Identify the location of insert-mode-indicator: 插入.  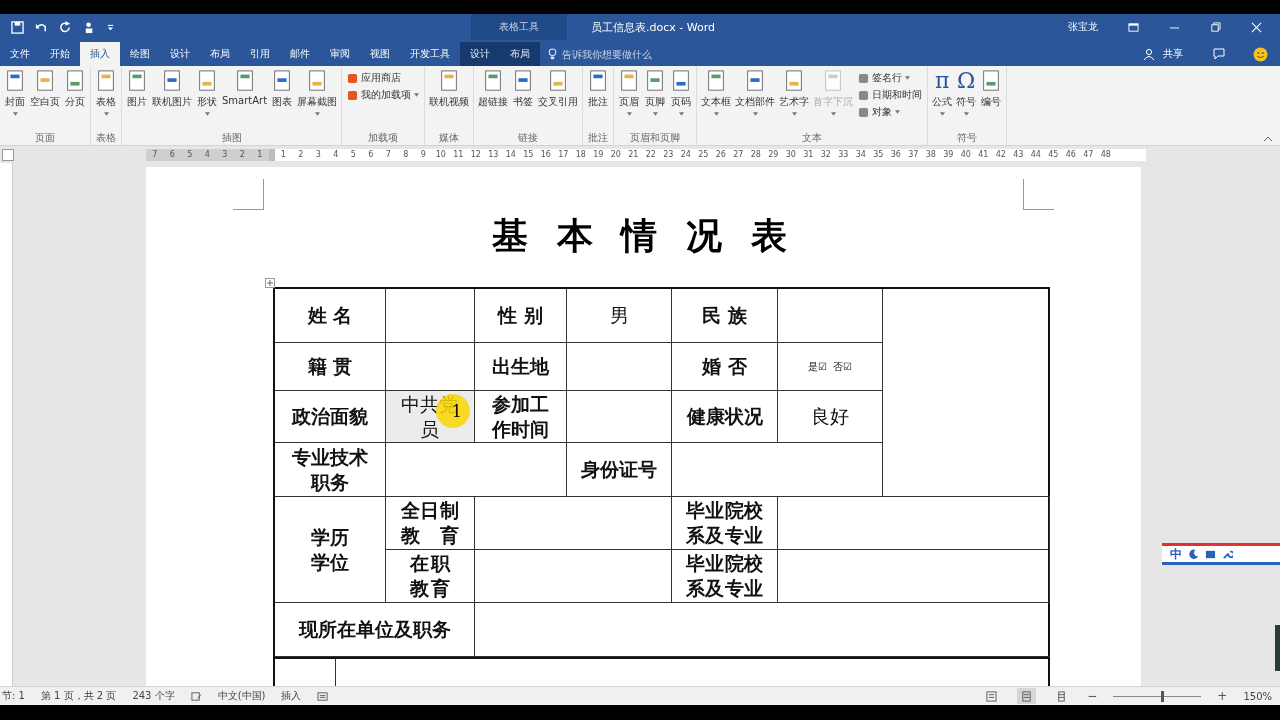
(291, 696).